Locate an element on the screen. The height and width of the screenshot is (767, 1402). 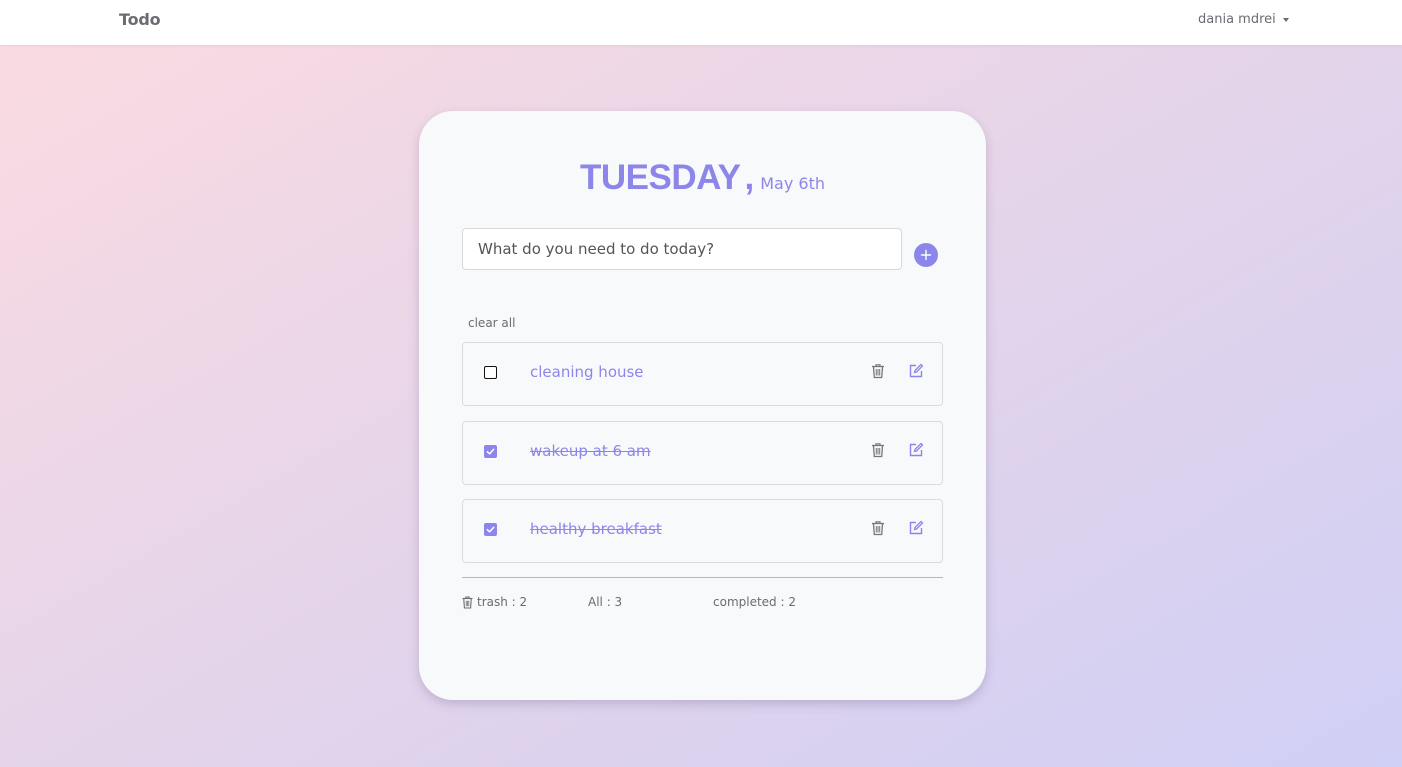
user-menu-dropdown: dania mdrei is located at coordinates (1243, 19).